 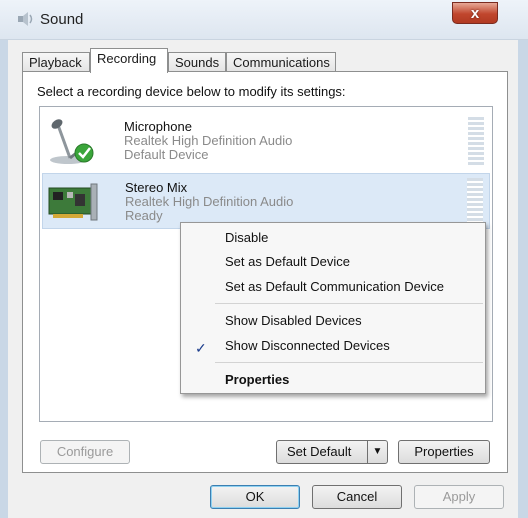 What do you see at coordinates (333, 262) in the screenshot?
I see `menu-item-set-default-device: Set as Default Device` at bounding box center [333, 262].